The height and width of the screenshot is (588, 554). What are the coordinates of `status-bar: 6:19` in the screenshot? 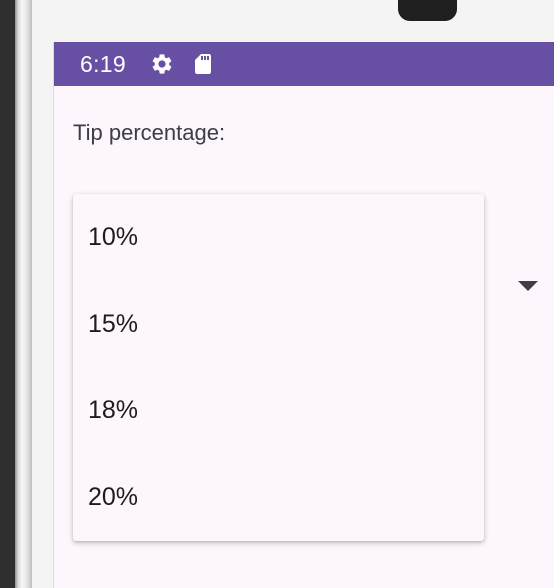 It's located at (304, 64).